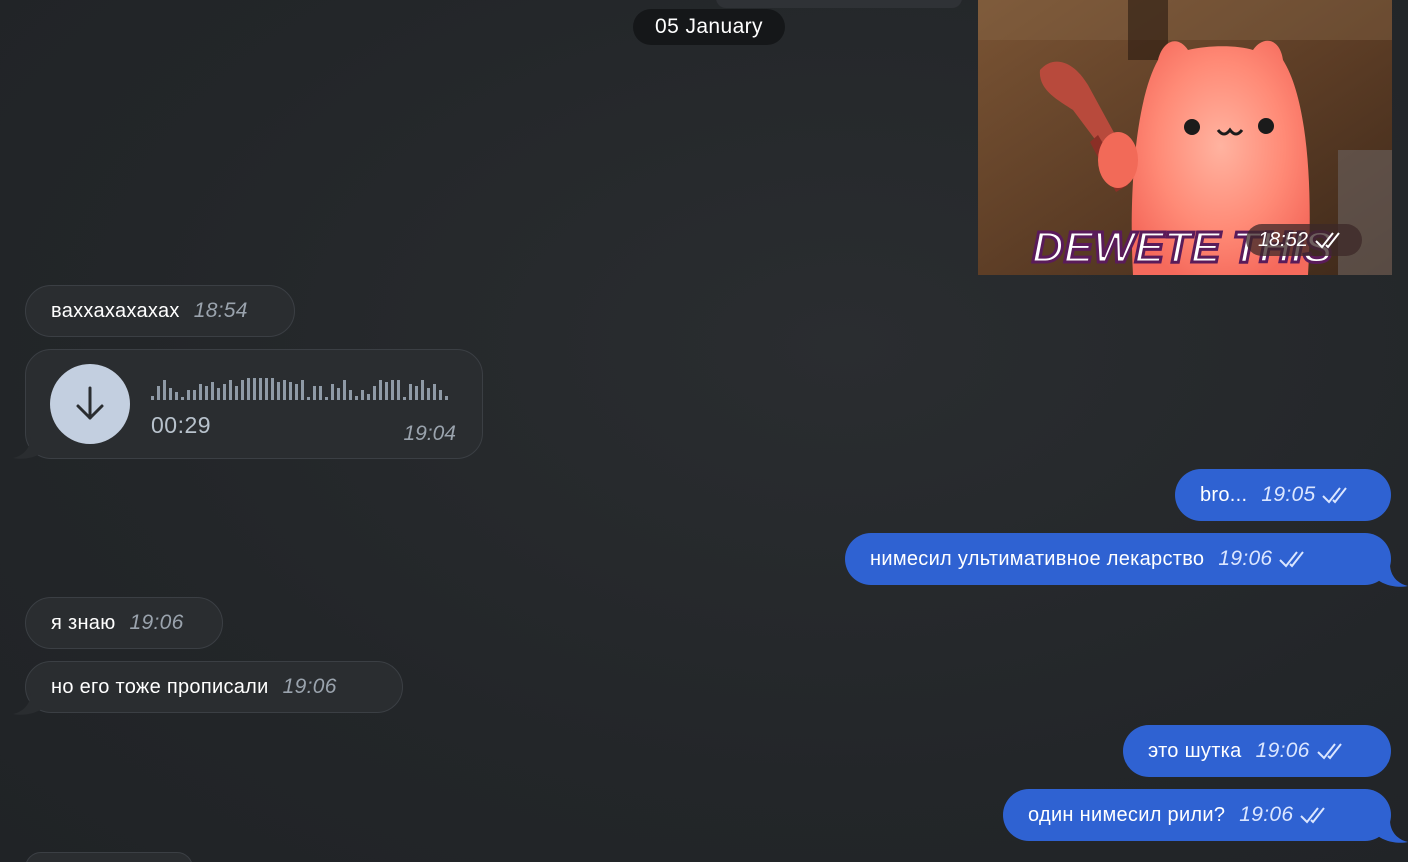 The width and height of the screenshot is (1408, 862). What do you see at coordinates (1037, 558) in the screenshot?
I see `message-text: нимесил ультимативное лекарство` at bounding box center [1037, 558].